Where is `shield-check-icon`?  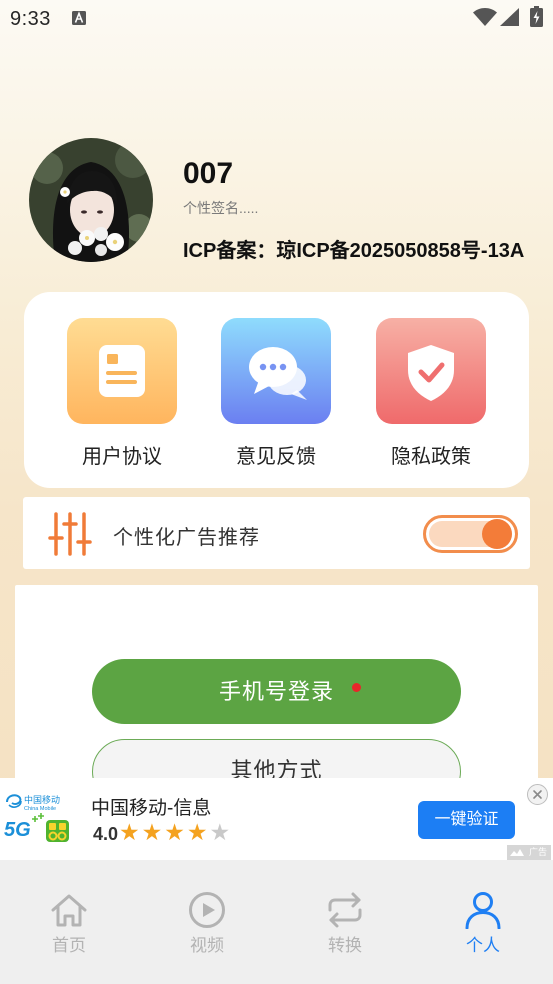
shield-check-icon is located at coordinates (431, 373).